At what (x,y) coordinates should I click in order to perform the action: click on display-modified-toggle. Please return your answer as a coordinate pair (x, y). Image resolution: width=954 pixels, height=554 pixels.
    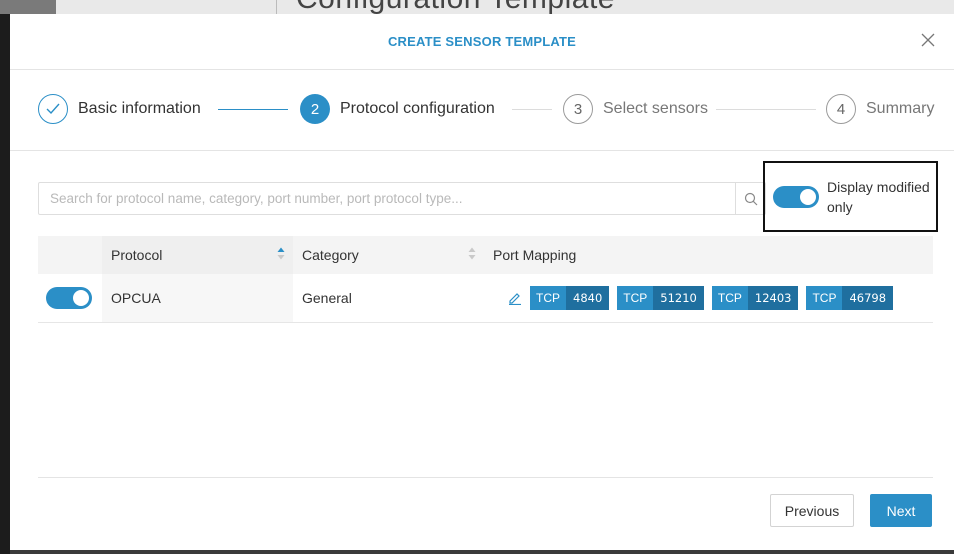
    Looking at the image, I should click on (796, 196).